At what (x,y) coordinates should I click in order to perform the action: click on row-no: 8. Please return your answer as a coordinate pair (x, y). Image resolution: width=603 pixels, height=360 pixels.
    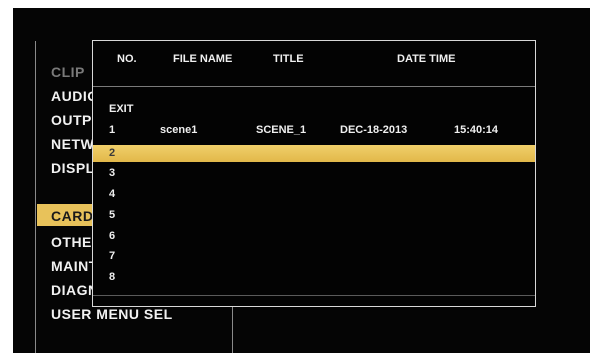
    Looking at the image, I should click on (112, 277).